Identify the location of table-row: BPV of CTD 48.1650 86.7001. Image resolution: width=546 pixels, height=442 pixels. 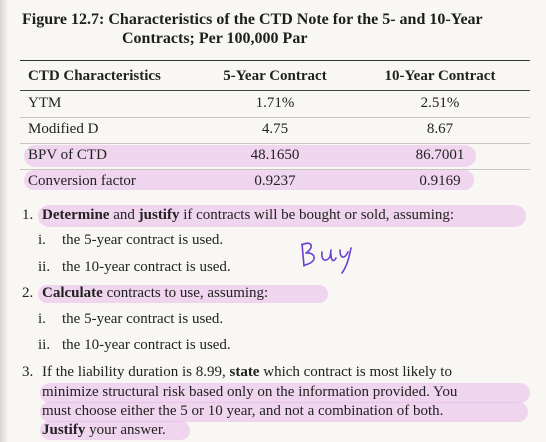
(275, 156).